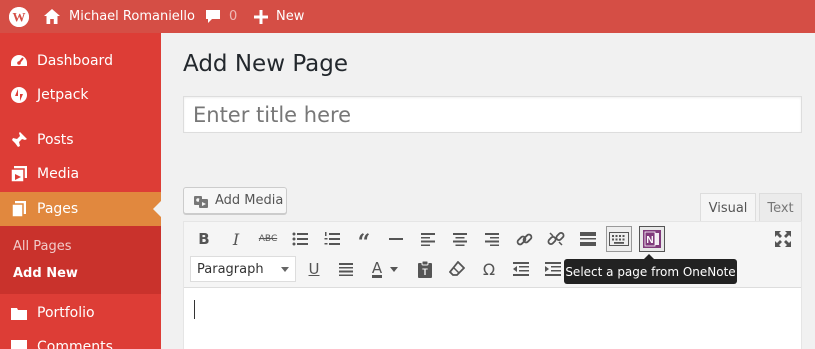 The image size is (815, 349). Describe the element at coordinates (80, 209) in the screenshot. I see `sidebar-item-pages: Pages` at that location.